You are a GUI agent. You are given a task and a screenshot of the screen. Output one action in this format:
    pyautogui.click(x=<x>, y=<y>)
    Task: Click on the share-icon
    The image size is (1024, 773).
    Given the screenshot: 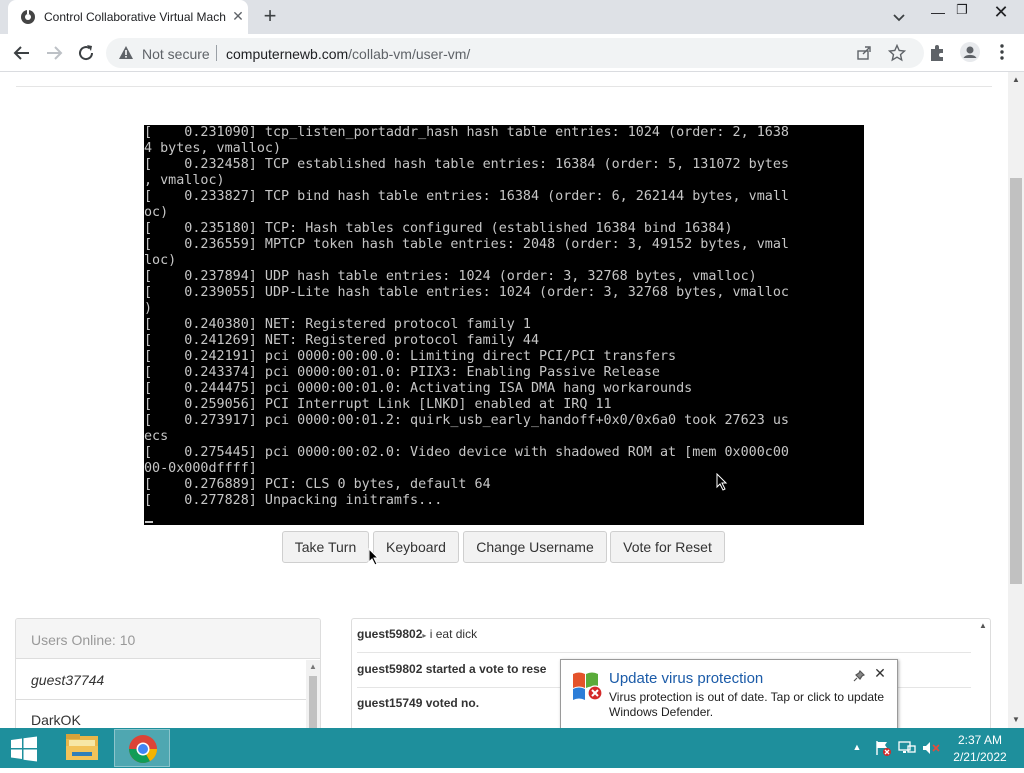 What is the action you would take?
    pyautogui.click(x=864, y=53)
    